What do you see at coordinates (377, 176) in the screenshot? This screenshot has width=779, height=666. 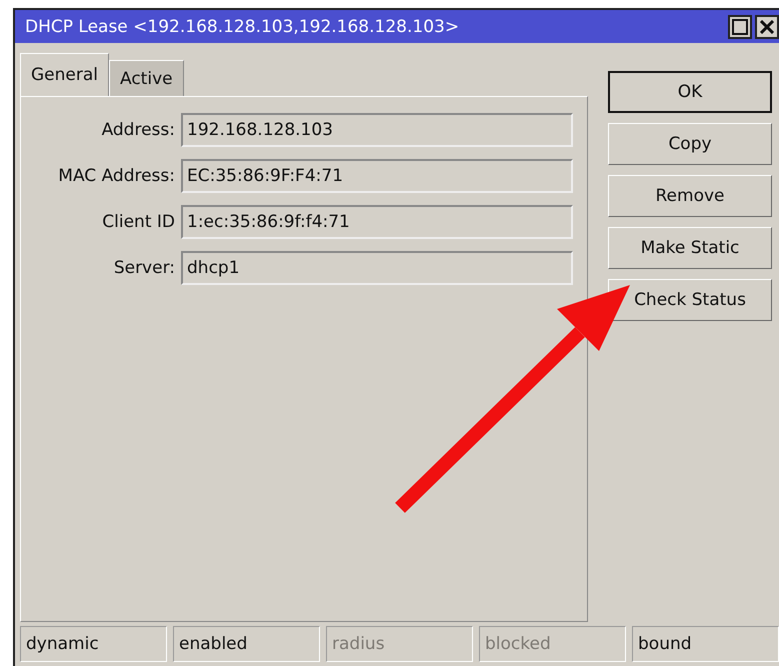 I see `input-field: EC:35:86:9F:F4:71` at bounding box center [377, 176].